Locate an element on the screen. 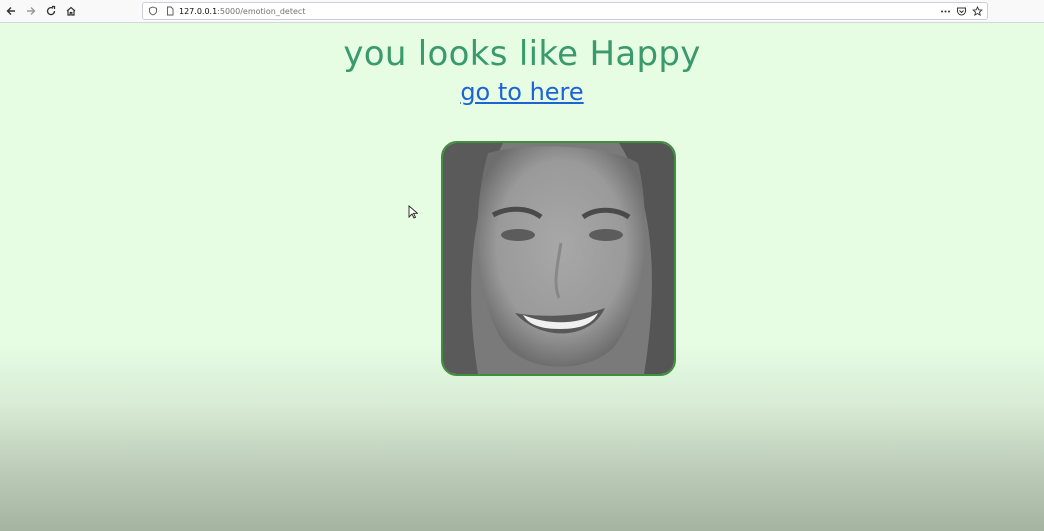  bookmark-button is located at coordinates (977, 11).